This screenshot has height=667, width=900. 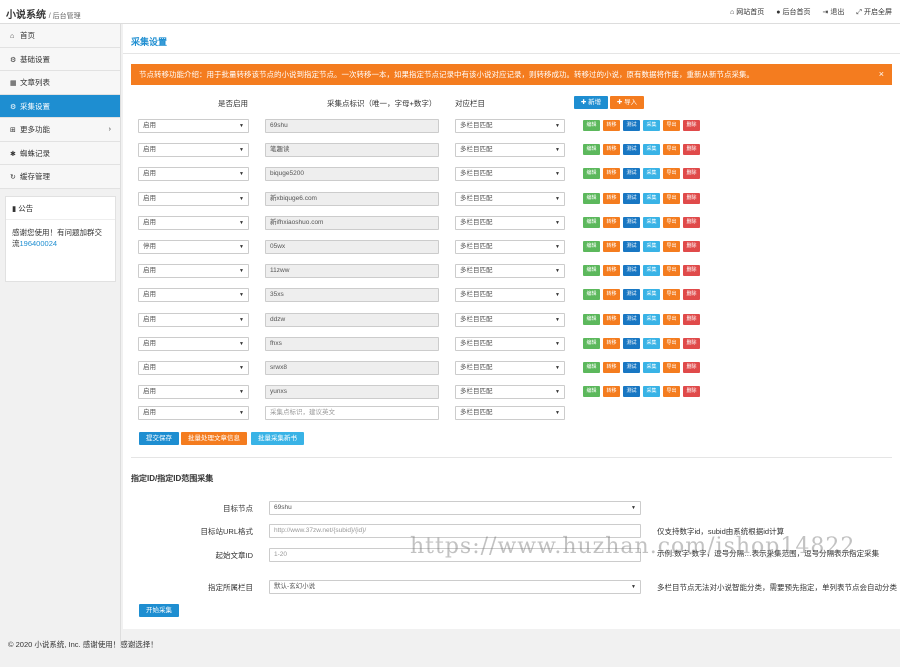 What do you see at coordinates (352, 392) in the screenshot?
I see `node-id-input: yunxs` at bounding box center [352, 392].